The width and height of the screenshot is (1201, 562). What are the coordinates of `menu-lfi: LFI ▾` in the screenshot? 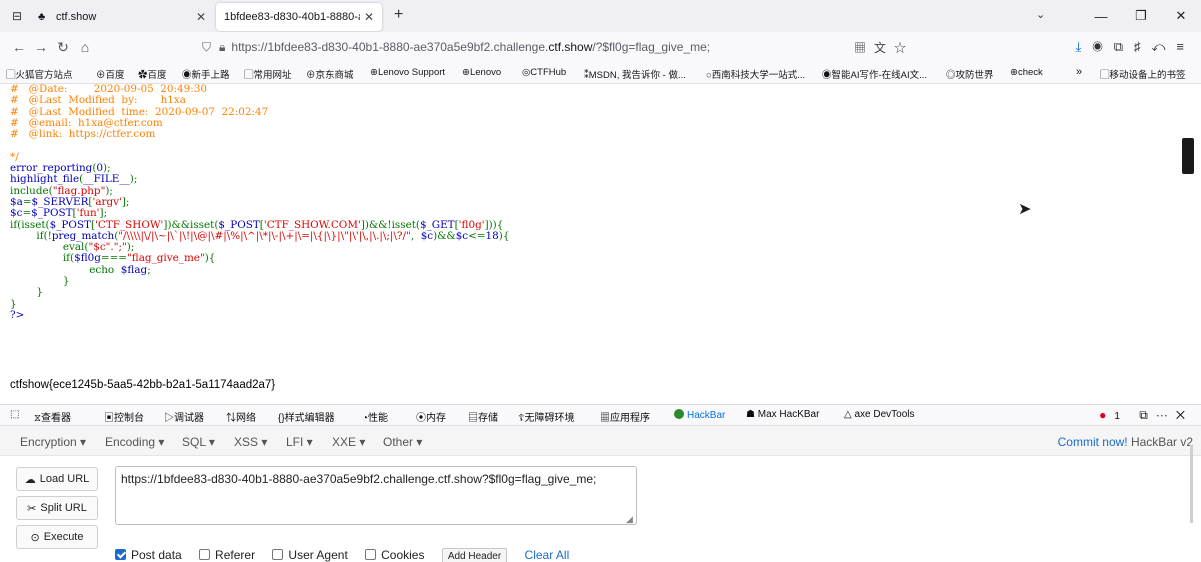 It's located at (299, 442).